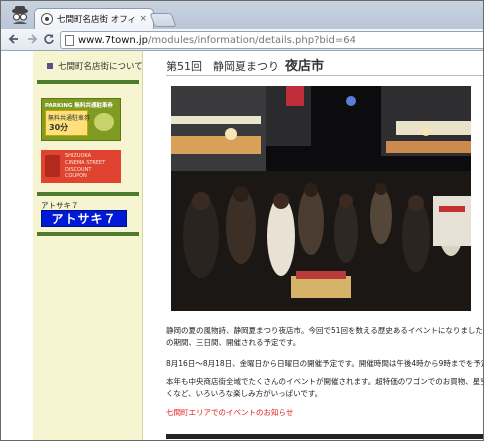 The width and height of the screenshot is (484, 441). Describe the element at coordinates (242, 15) in the screenshot. I see `tab-strip: 七間町名店街 オフィシャ ×` at that location.